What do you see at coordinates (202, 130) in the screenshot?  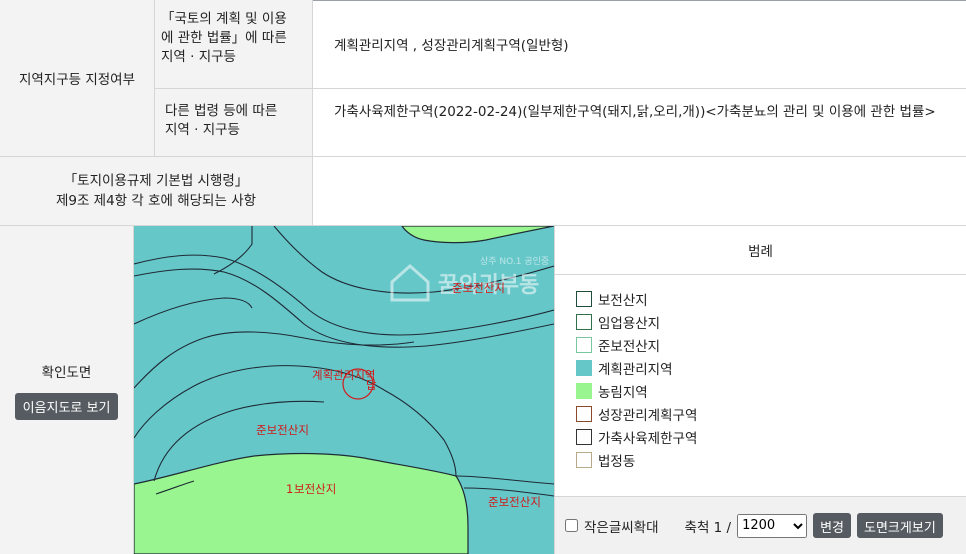 I see `other-laws-line-2: 지역 · 지구등` at bounding box center [202, 130].